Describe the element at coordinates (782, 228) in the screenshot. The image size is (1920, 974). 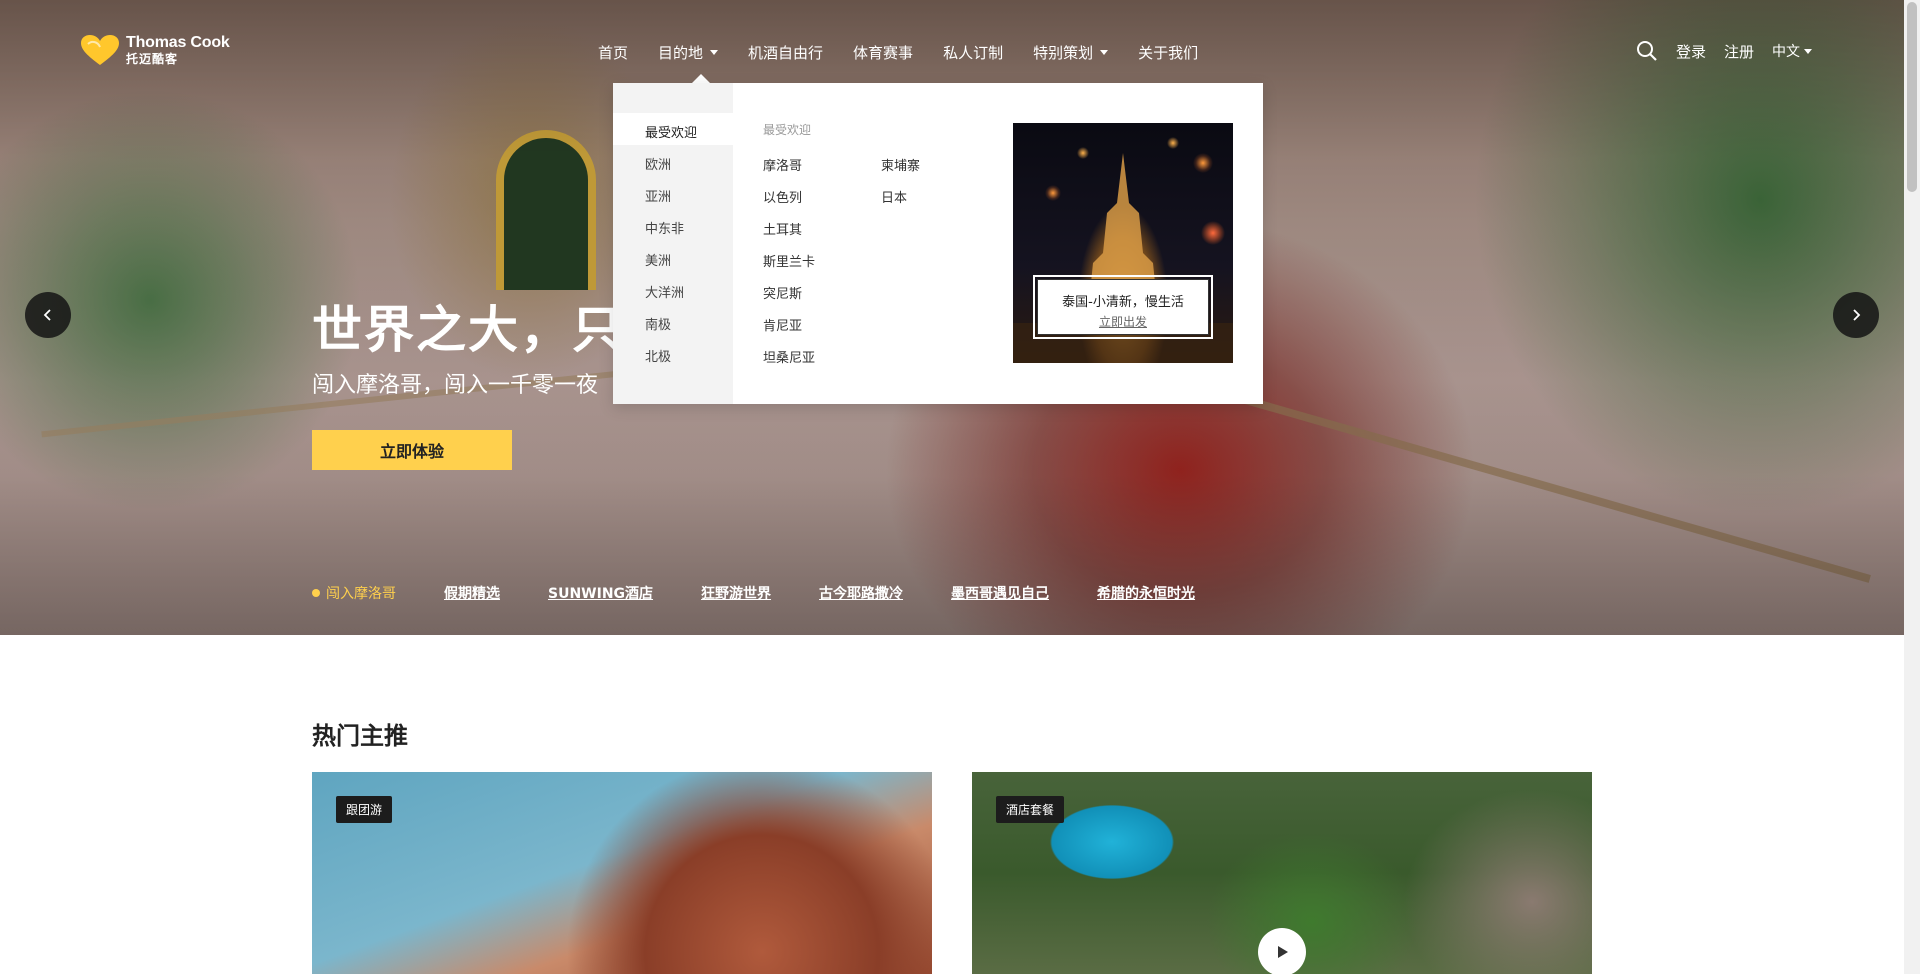
I see `destination-link: 土耳其` at that location.